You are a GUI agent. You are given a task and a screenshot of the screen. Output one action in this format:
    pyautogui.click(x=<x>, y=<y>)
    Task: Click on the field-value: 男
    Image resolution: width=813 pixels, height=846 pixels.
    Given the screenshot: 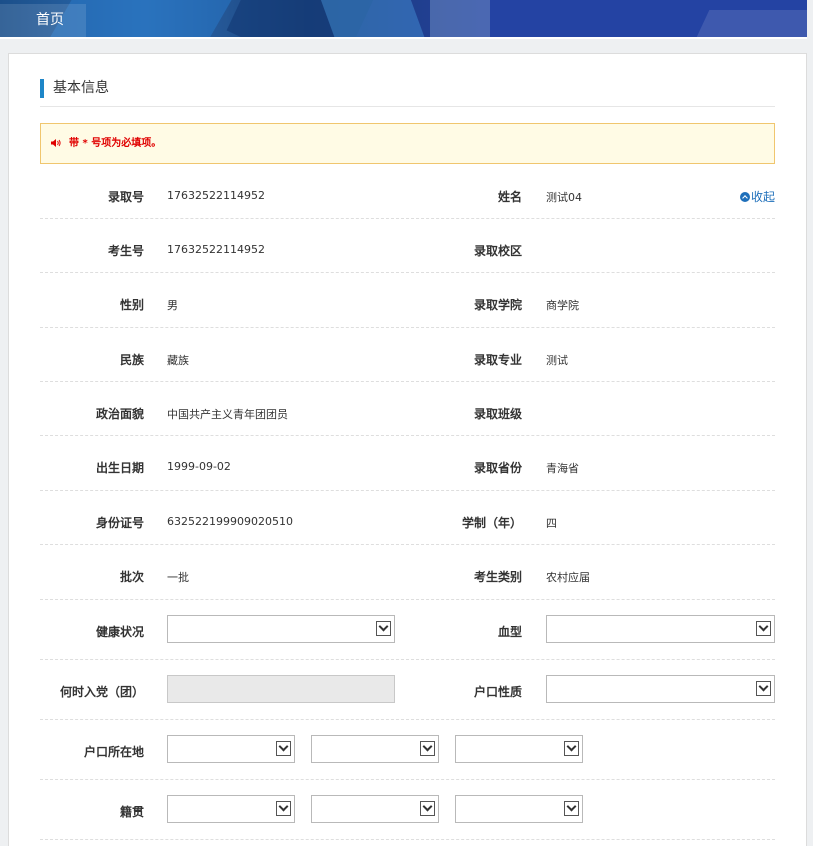 What is the action you would take?
    pyautogui.click(x=172, y=305)
    